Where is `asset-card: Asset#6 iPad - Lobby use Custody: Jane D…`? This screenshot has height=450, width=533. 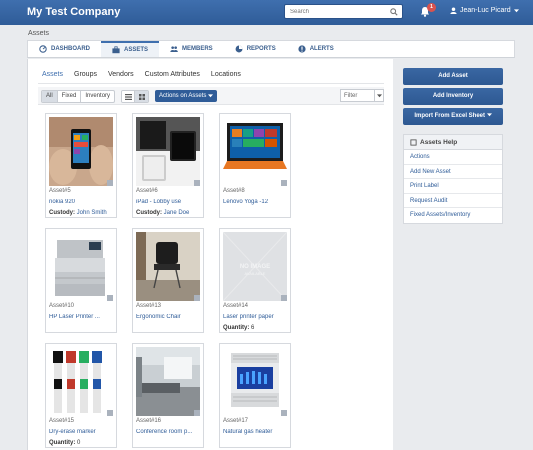 asset-card: Asset#6 iPad - Lobby use Custody: Jane D… is located at coordinates (168, 165).